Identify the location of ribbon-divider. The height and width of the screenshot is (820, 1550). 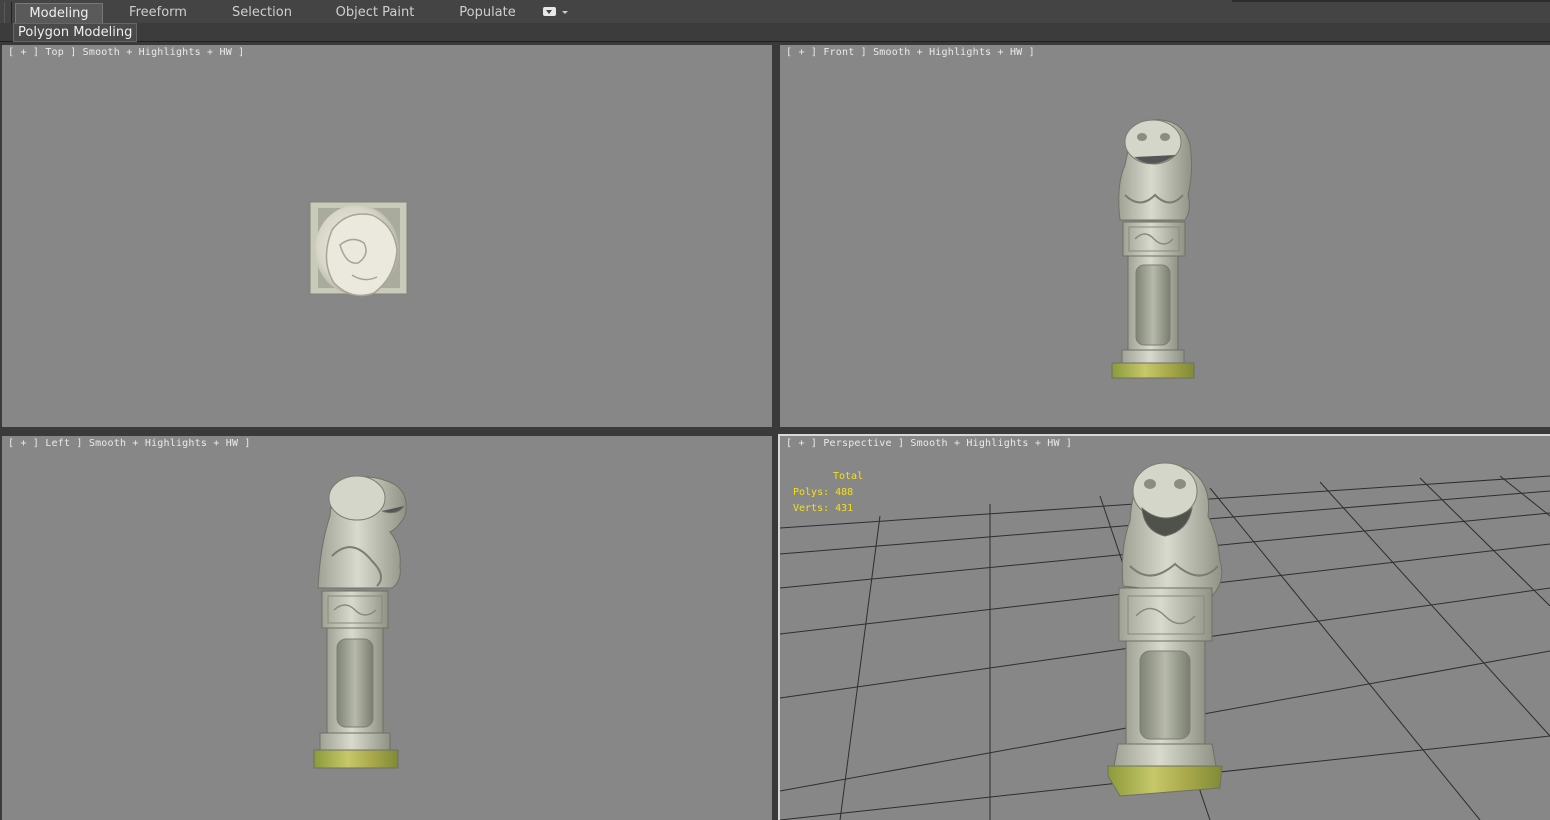
(1391, 1).